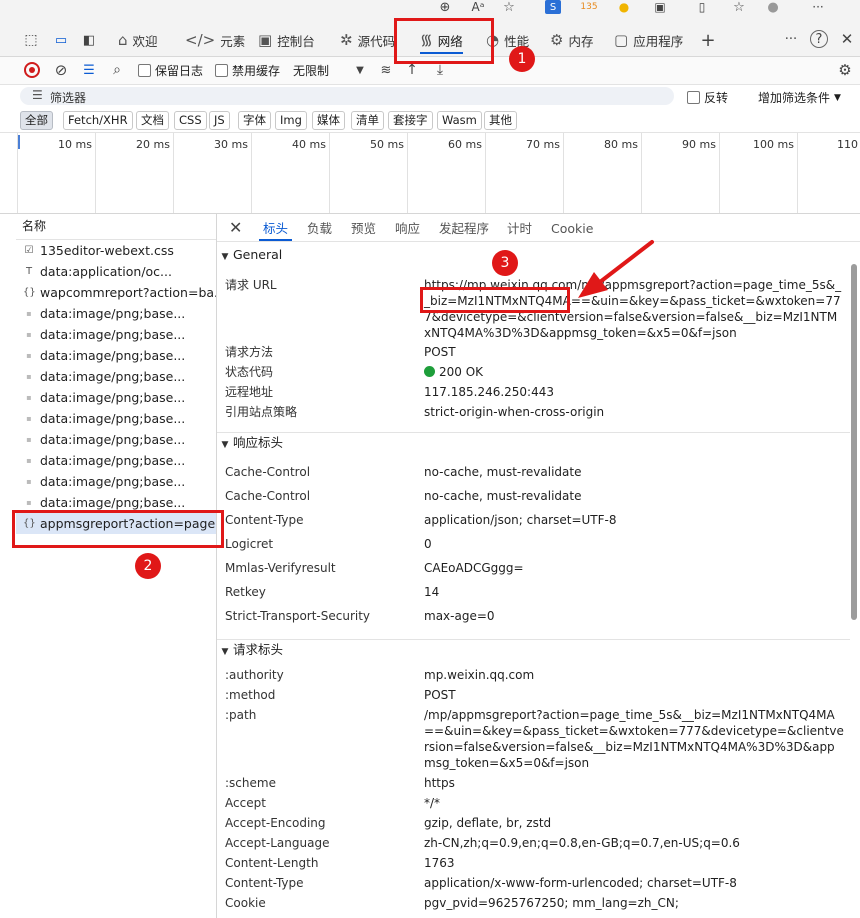 This screenshot has width=860, height=918. Describe the element at coordinates (616, 269) in the screenshot. I see `annotation-arrow` at that location.